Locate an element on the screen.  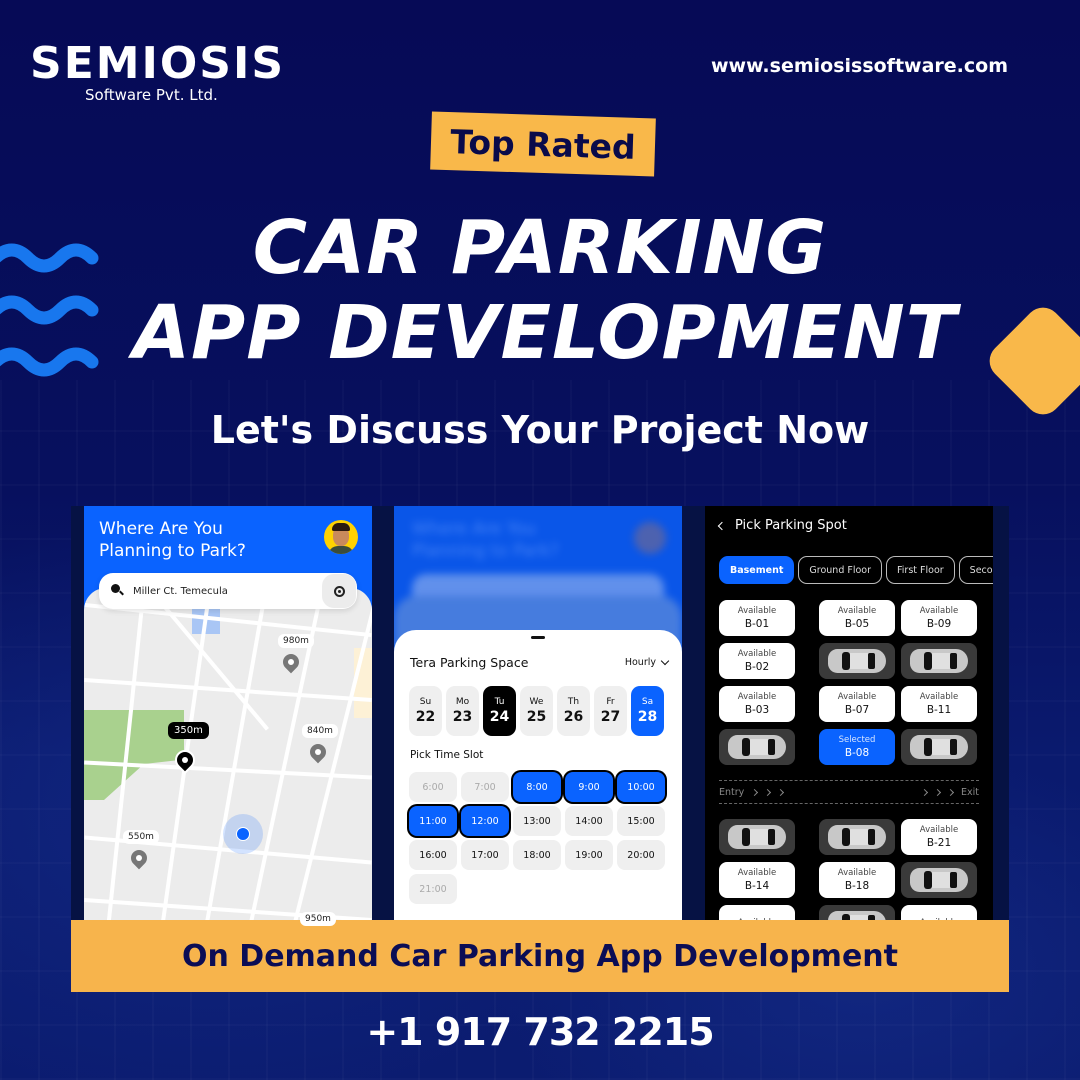
date-option: We 25 is located at coordinates (536, 711).